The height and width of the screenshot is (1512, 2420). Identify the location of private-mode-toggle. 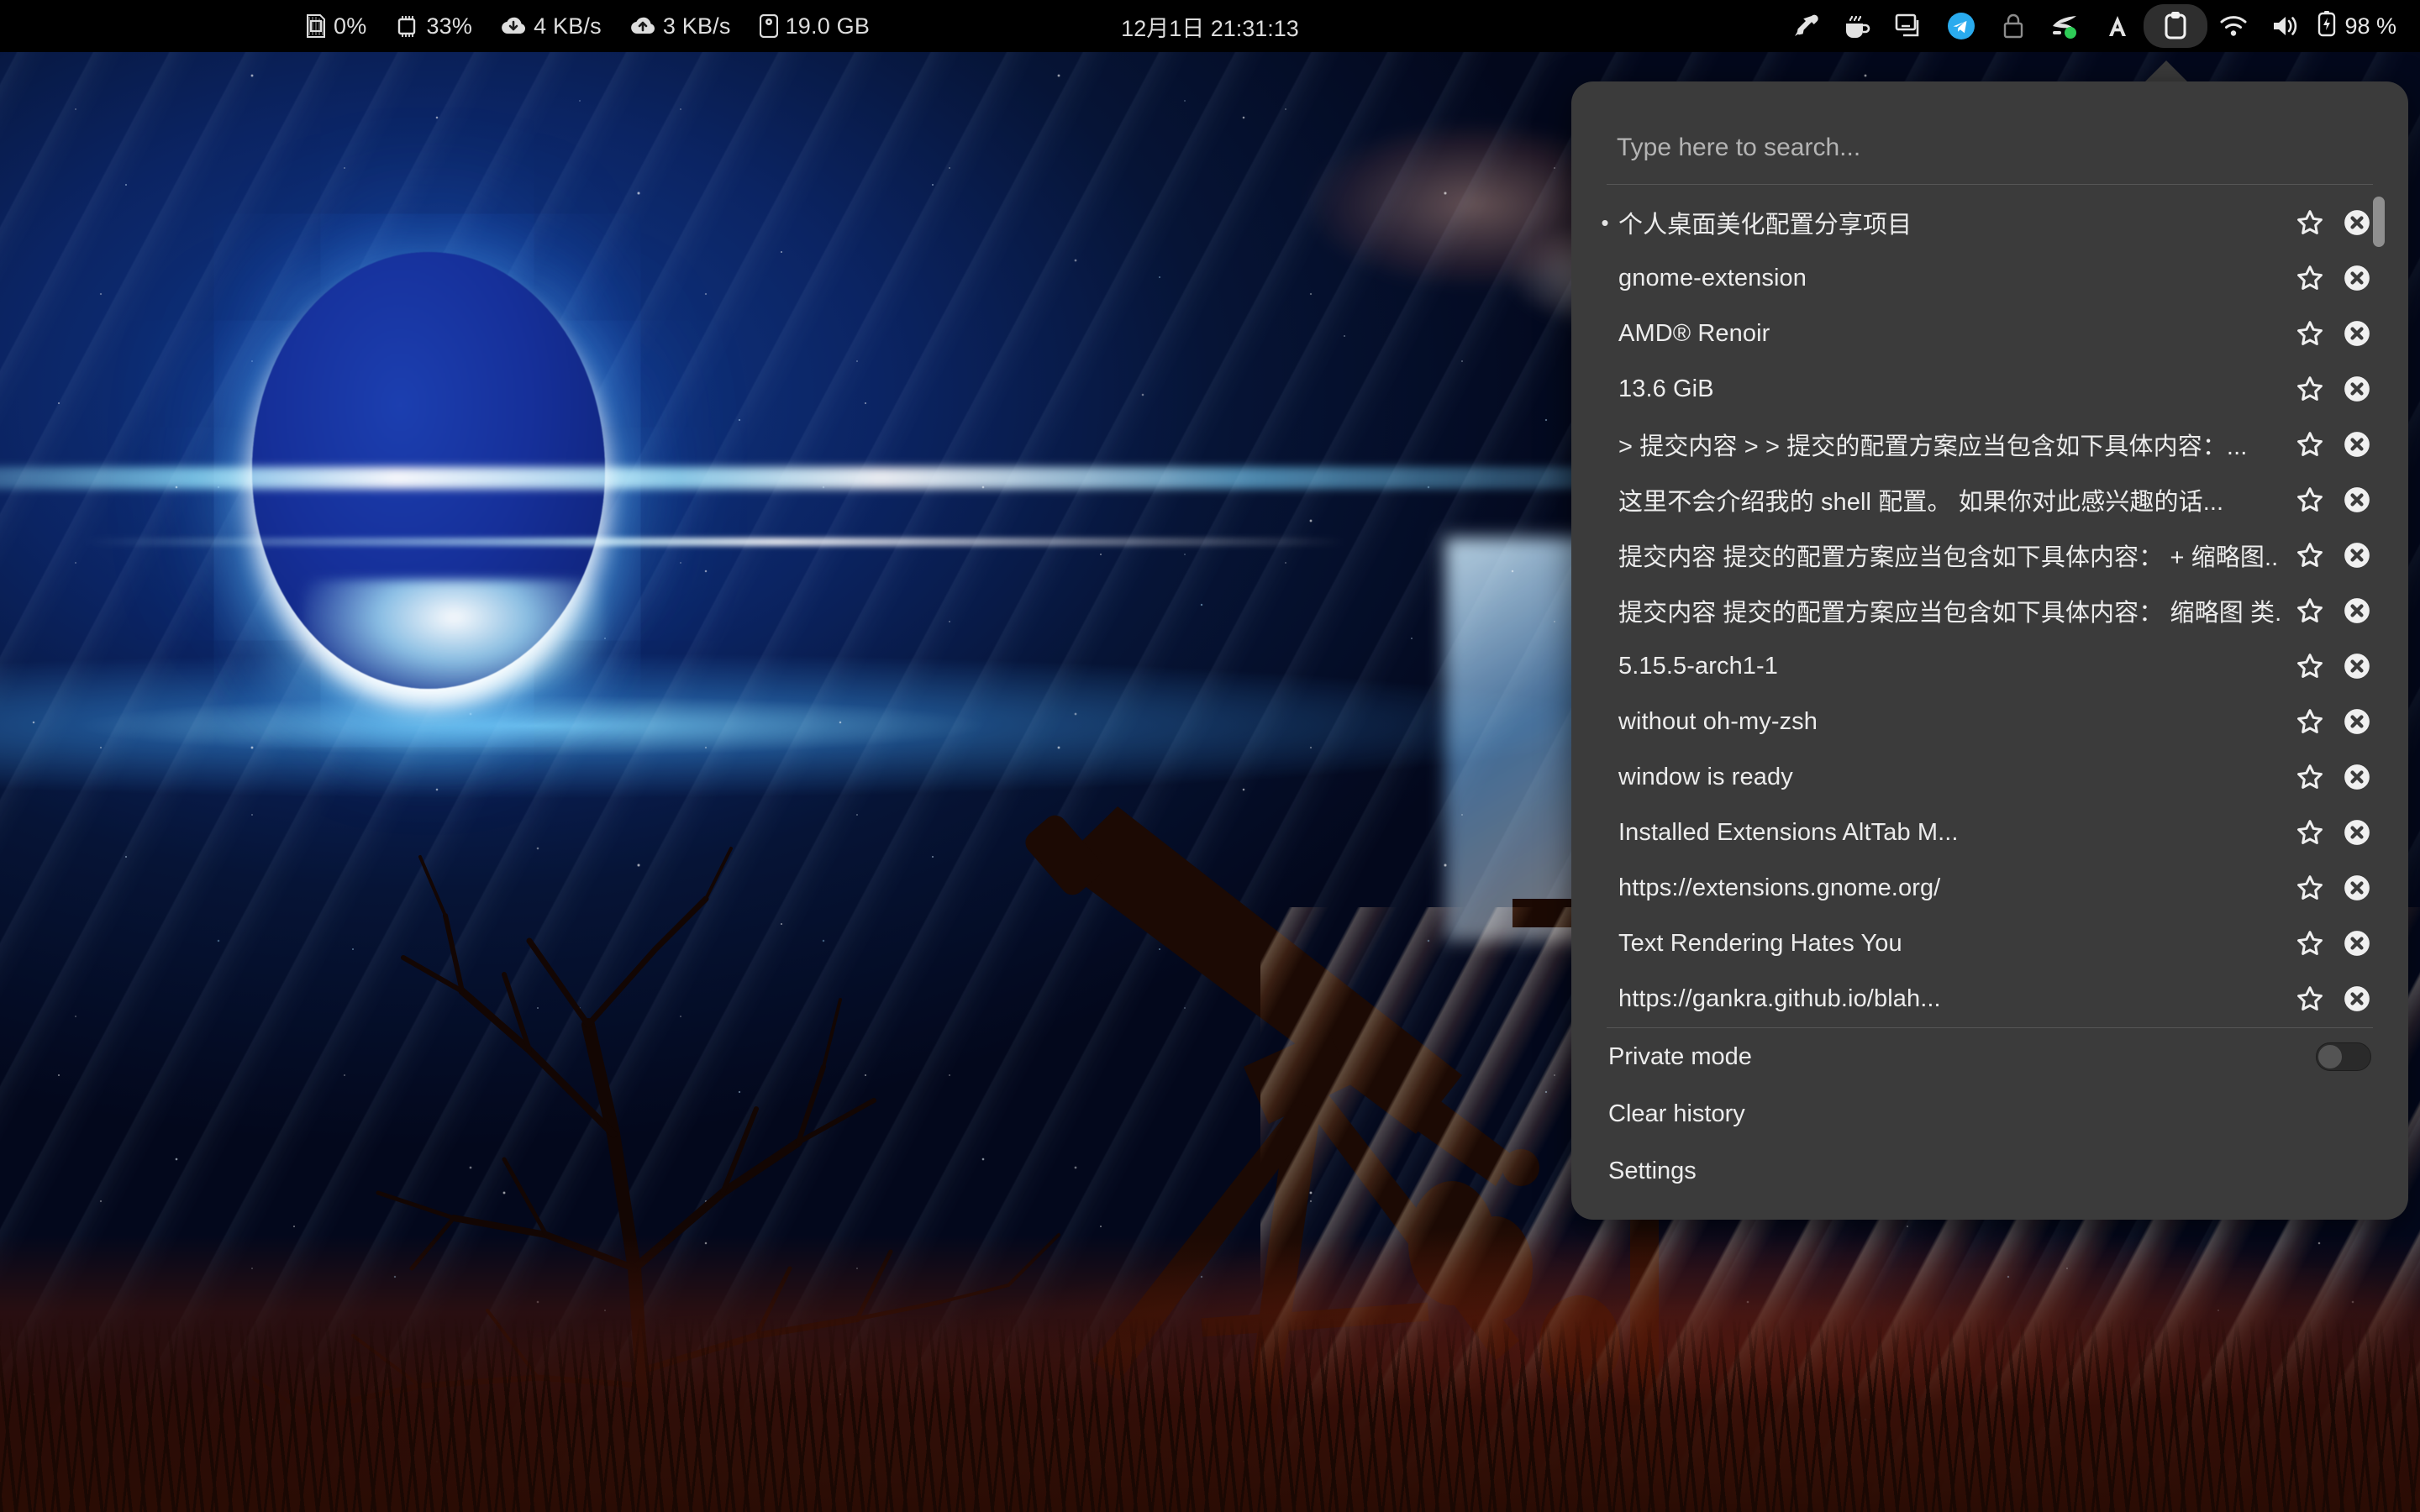
(2343, 1057).